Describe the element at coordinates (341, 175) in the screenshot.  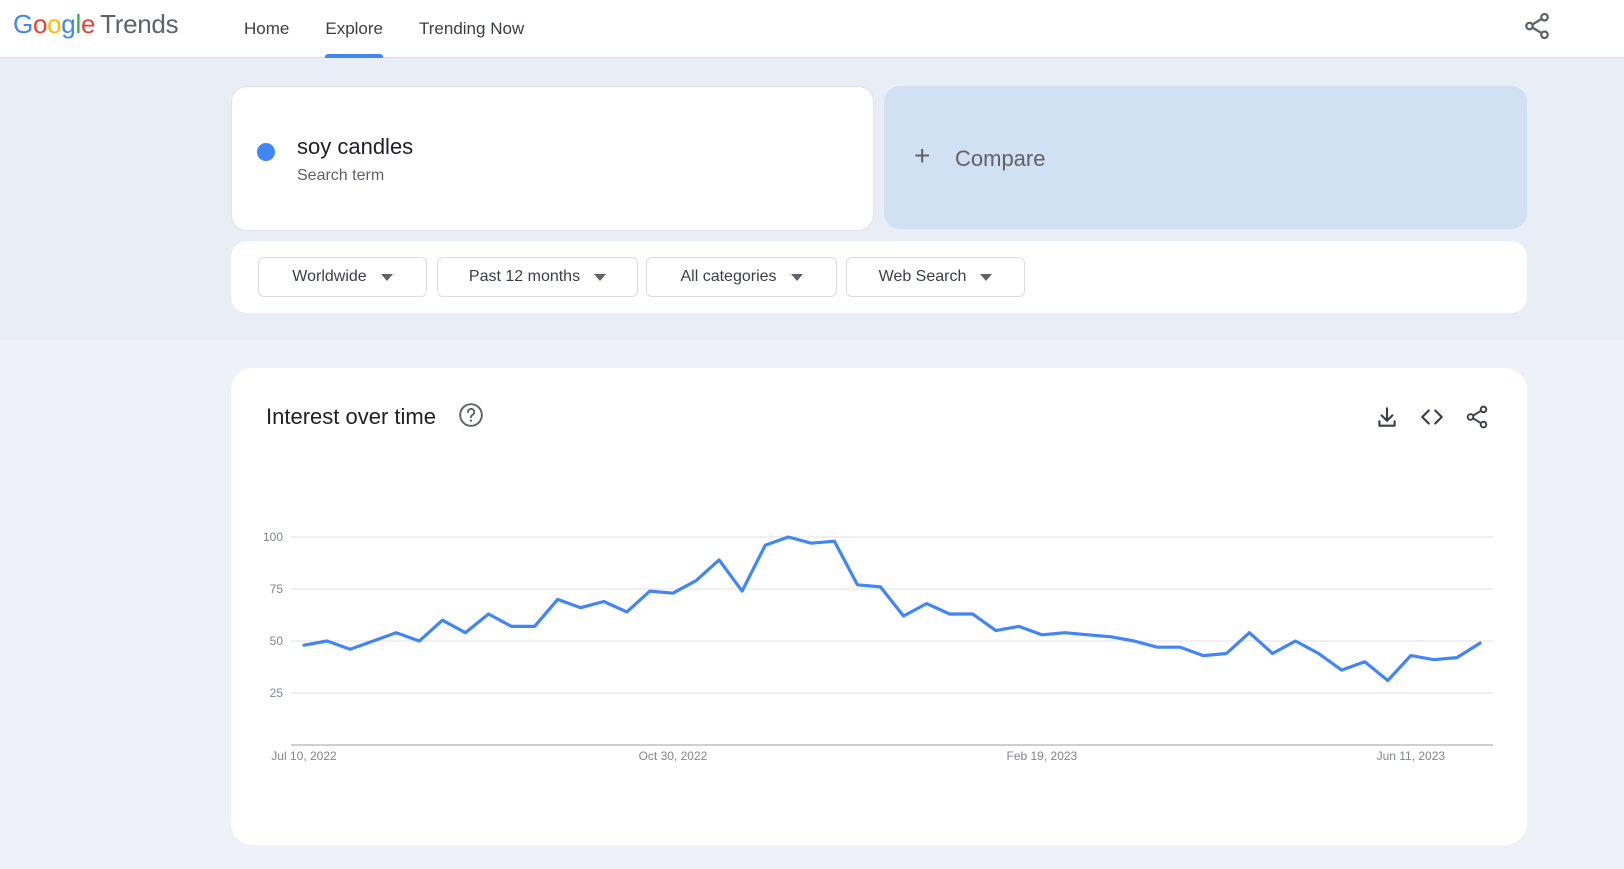
I see `search-term-type: Search term` at that location.